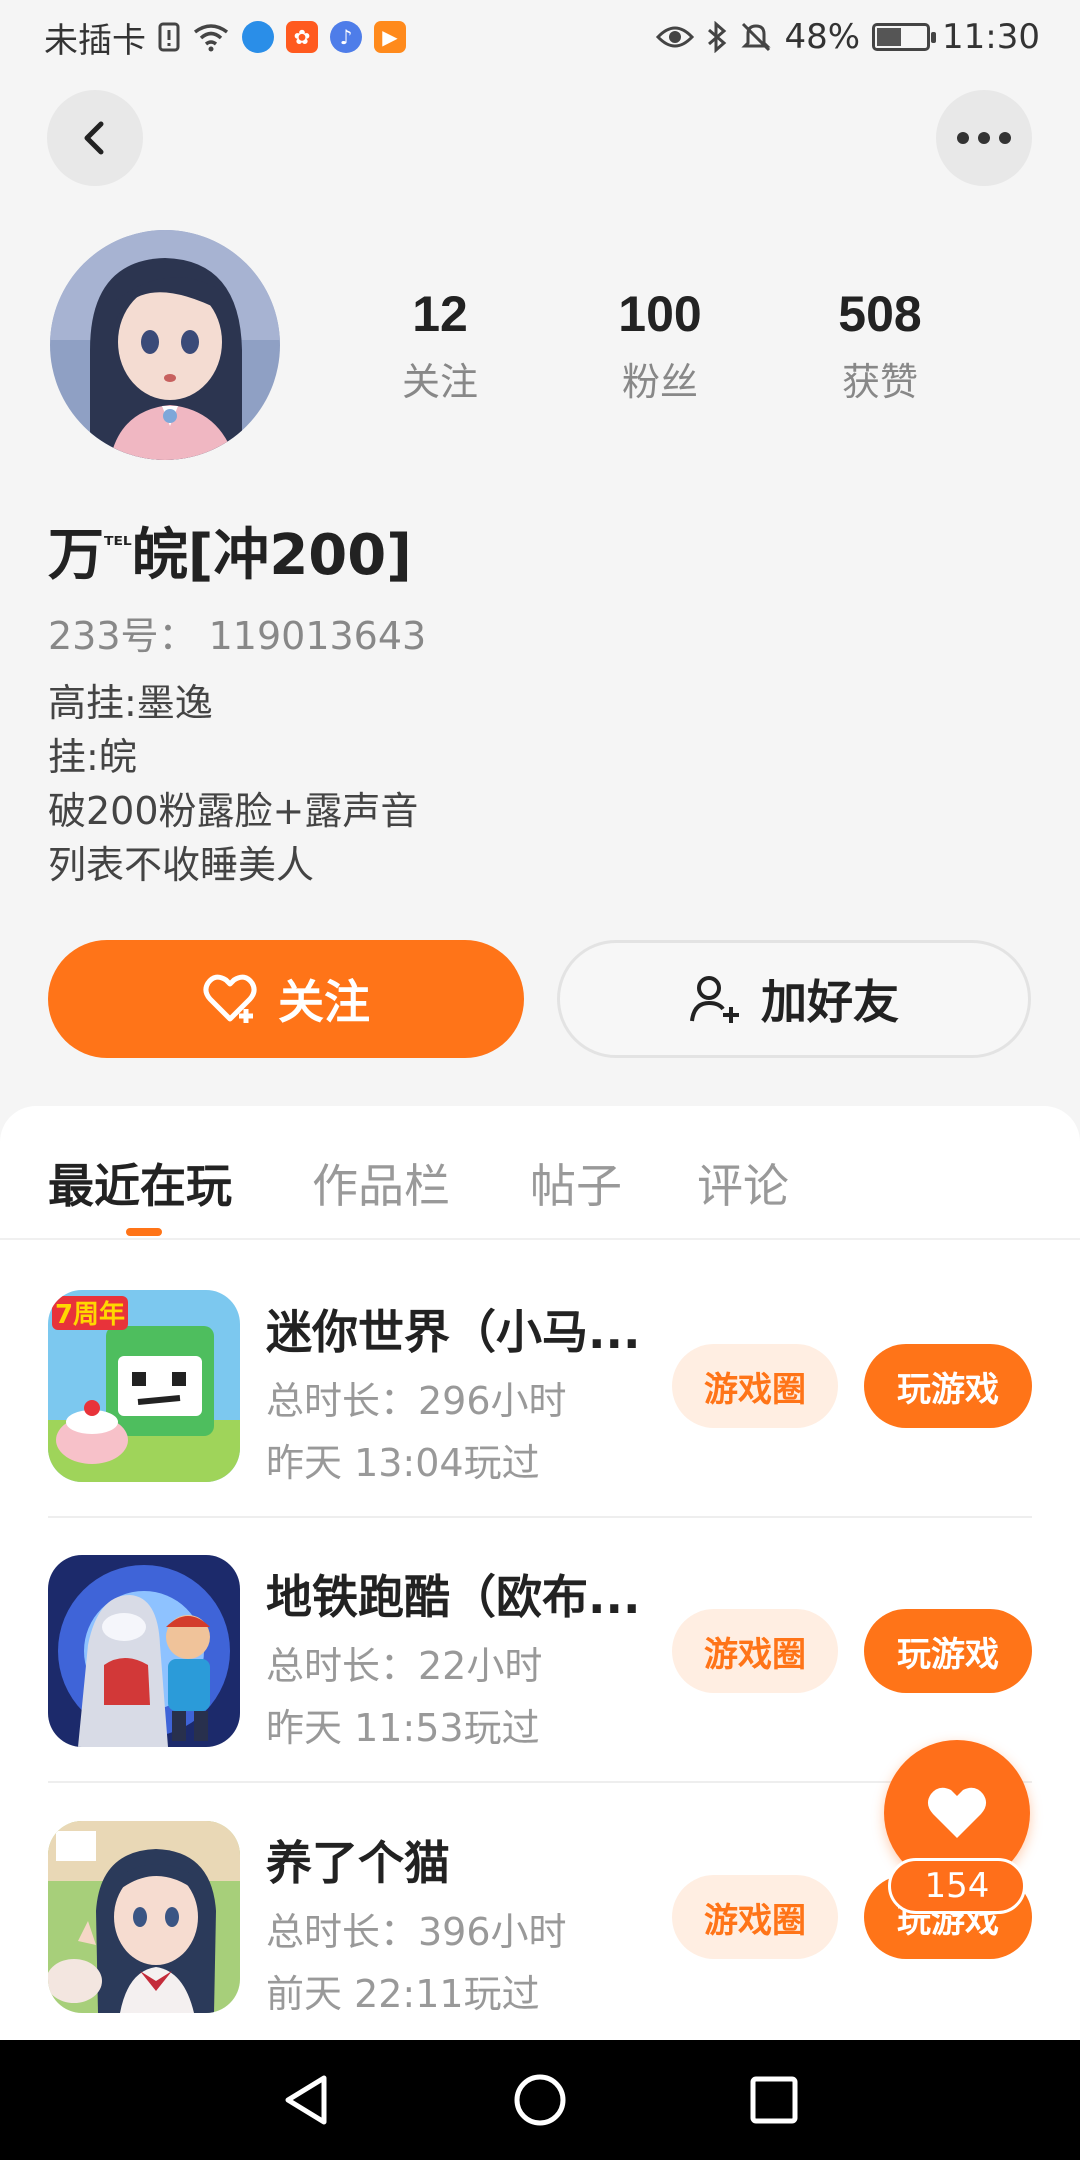 The height and width of the screenshot is (2160, 1080). I want to click on tab-comments: 评论, so click(743, 1183).